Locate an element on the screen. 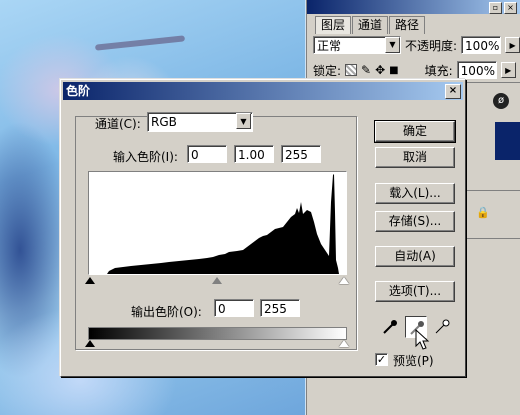  close-icon: × is located at coordinates (453, 91).